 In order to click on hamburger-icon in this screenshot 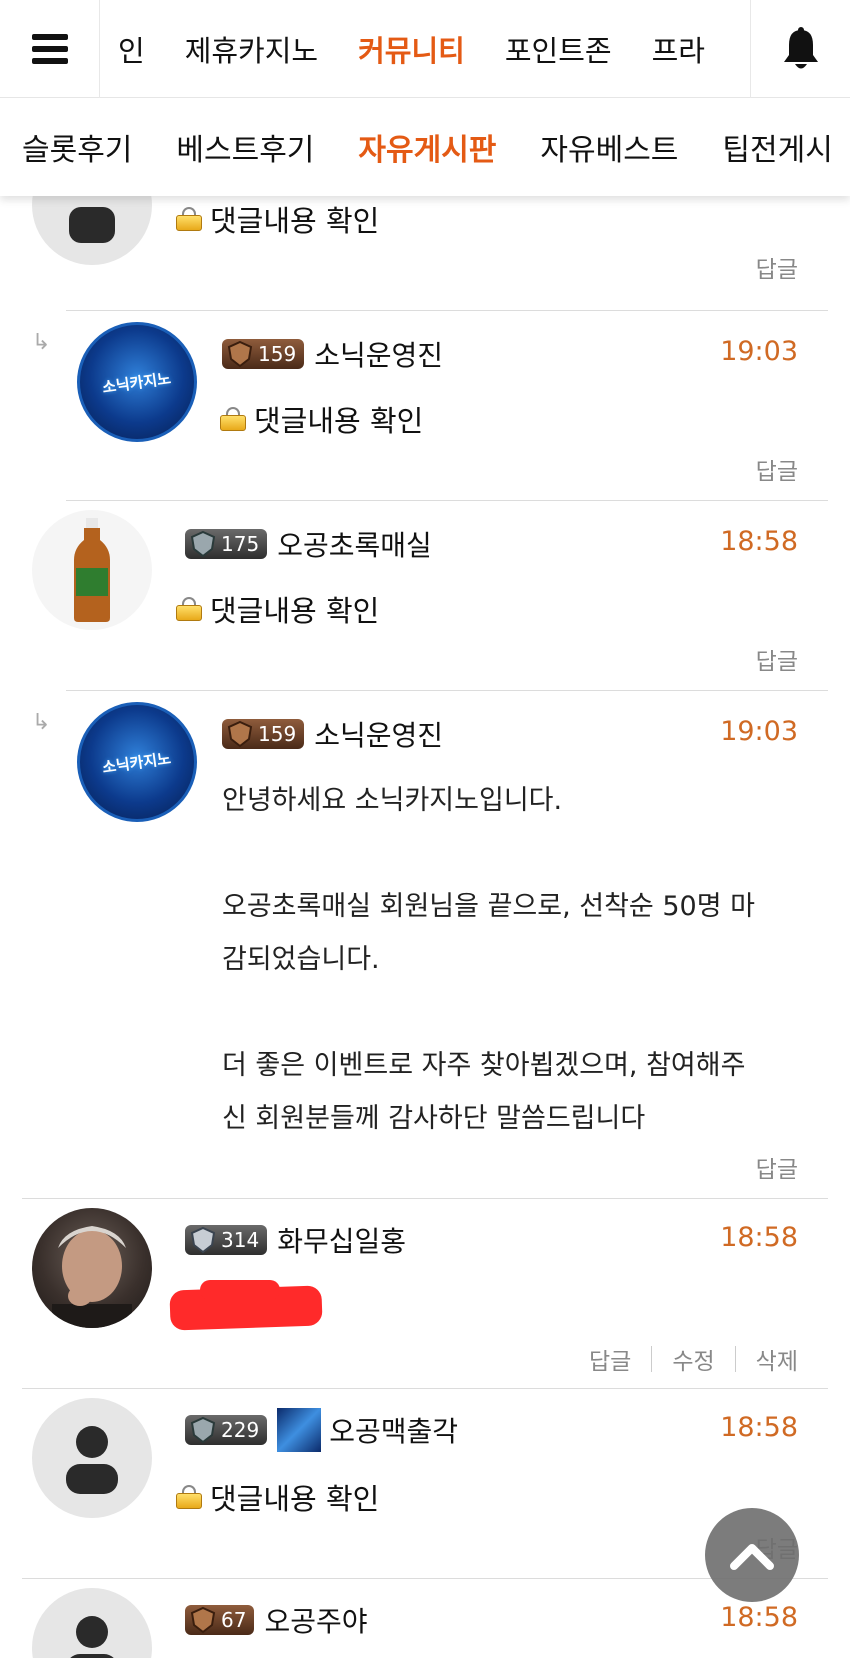, I will do `click(49, 48)`.